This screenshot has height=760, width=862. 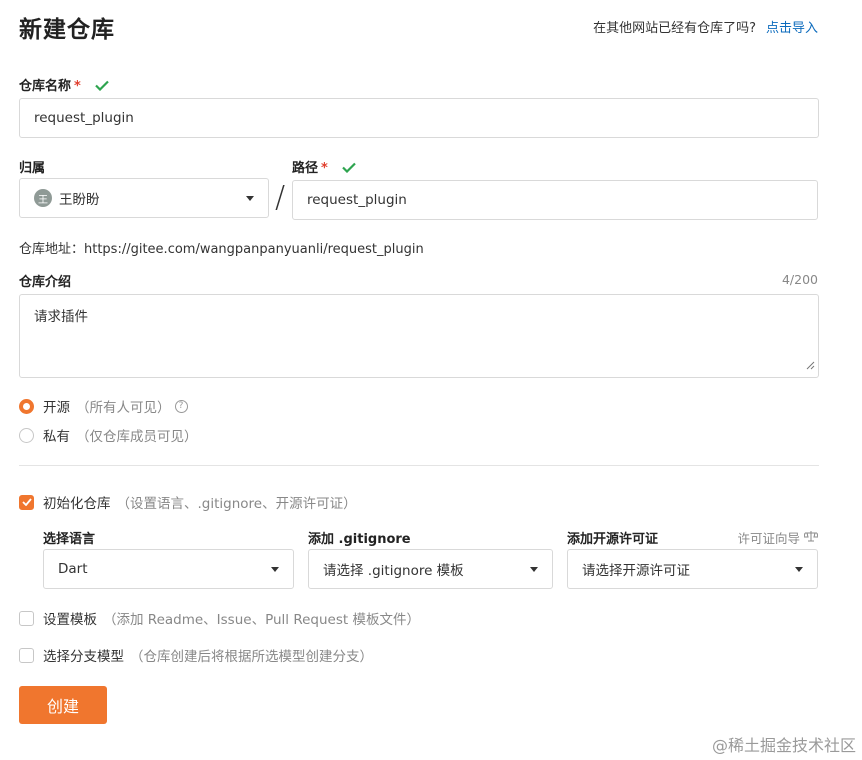 I want to click on license-label: 添加开源许可证, so click(x=613, y=539).